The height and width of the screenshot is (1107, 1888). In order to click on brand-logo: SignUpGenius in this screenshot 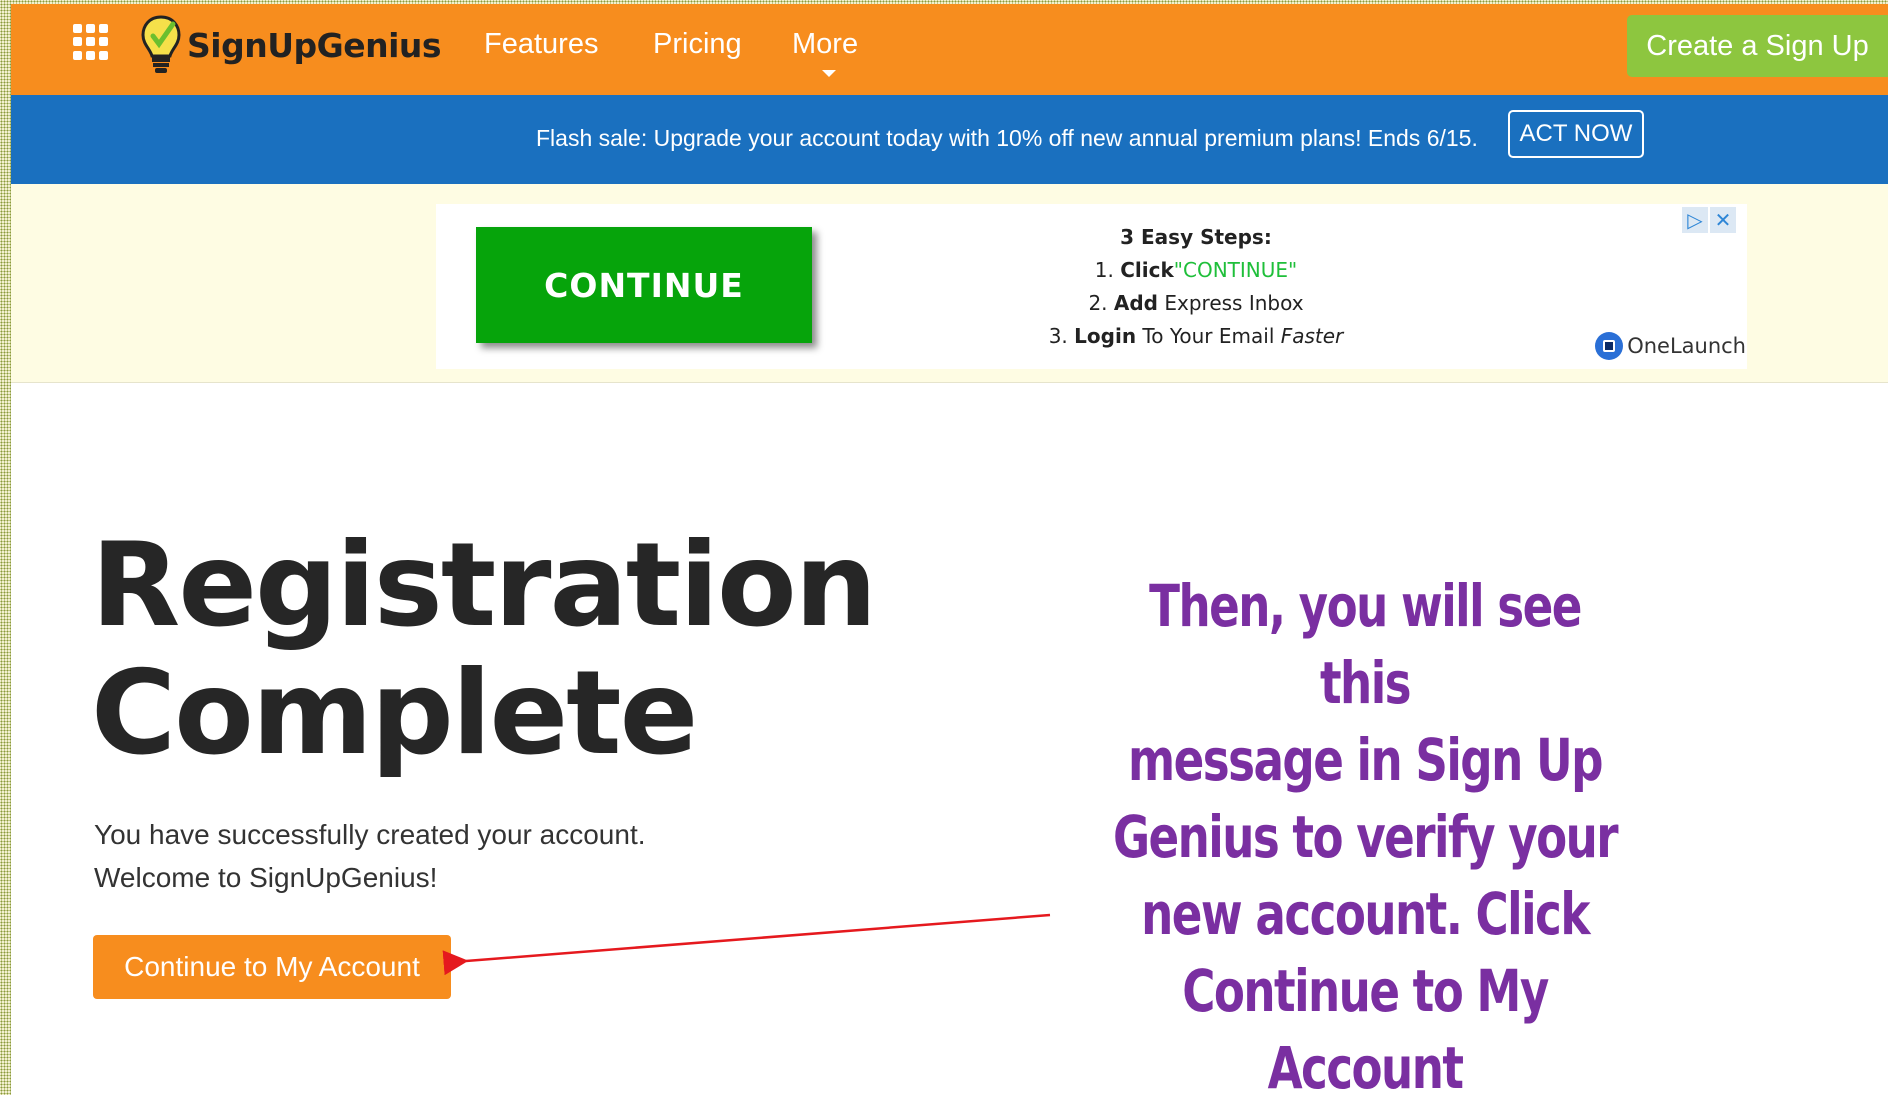, I will do `click(290, 45)`.